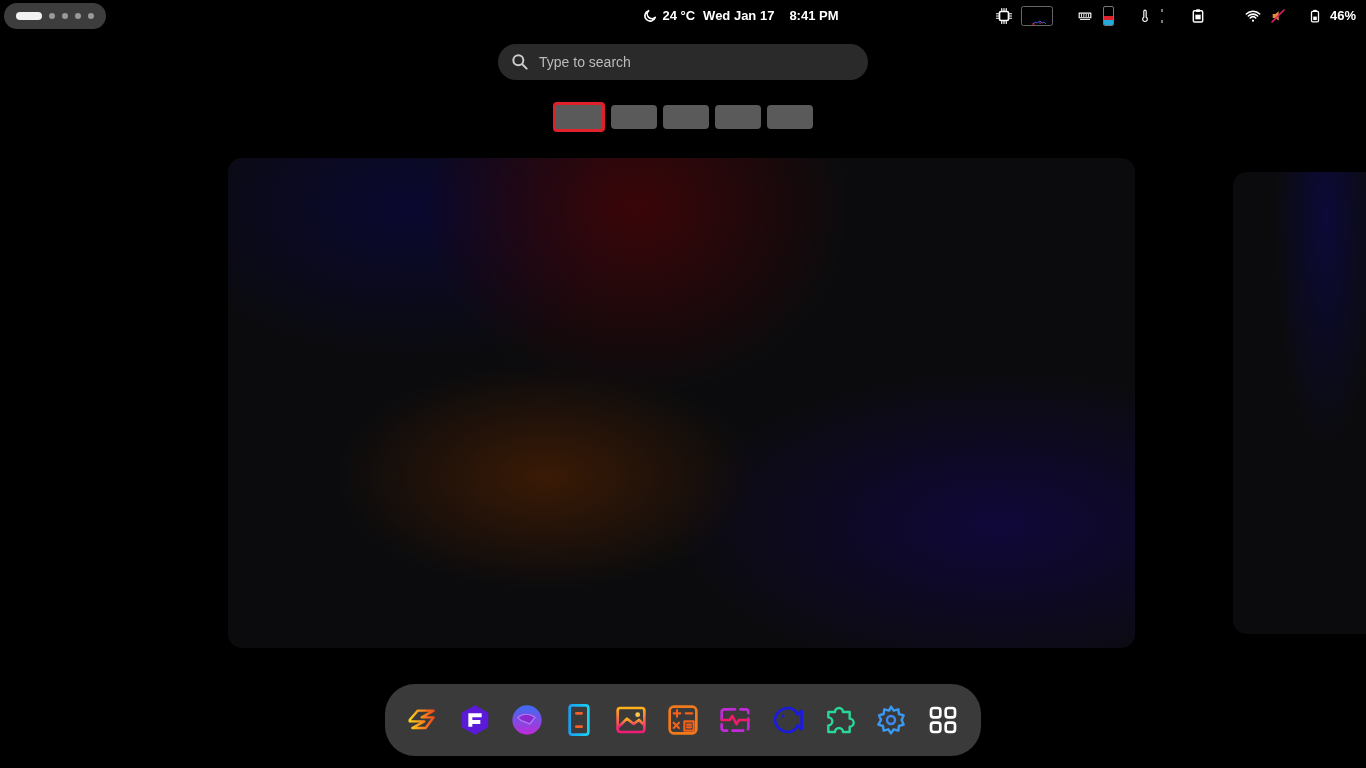 The width and height of the screenshot is (1366, 768). What do you see at coordinates (1277, 16) in the screenshot?
I see `muted-speaker-icon` at bounding box center [1277, 16].